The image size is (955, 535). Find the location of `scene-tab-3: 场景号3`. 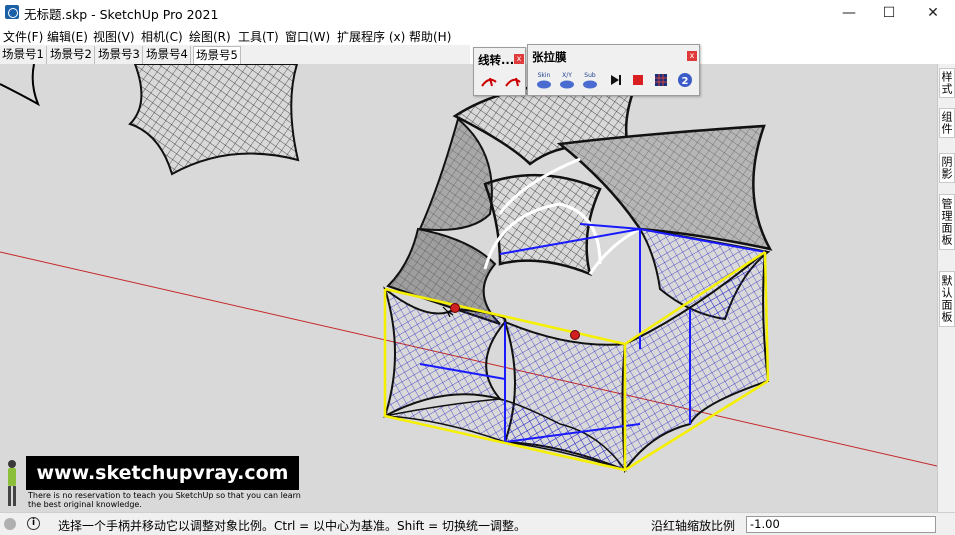

scene-tab-3: 场景号3 is located at coordinates (119, 55).